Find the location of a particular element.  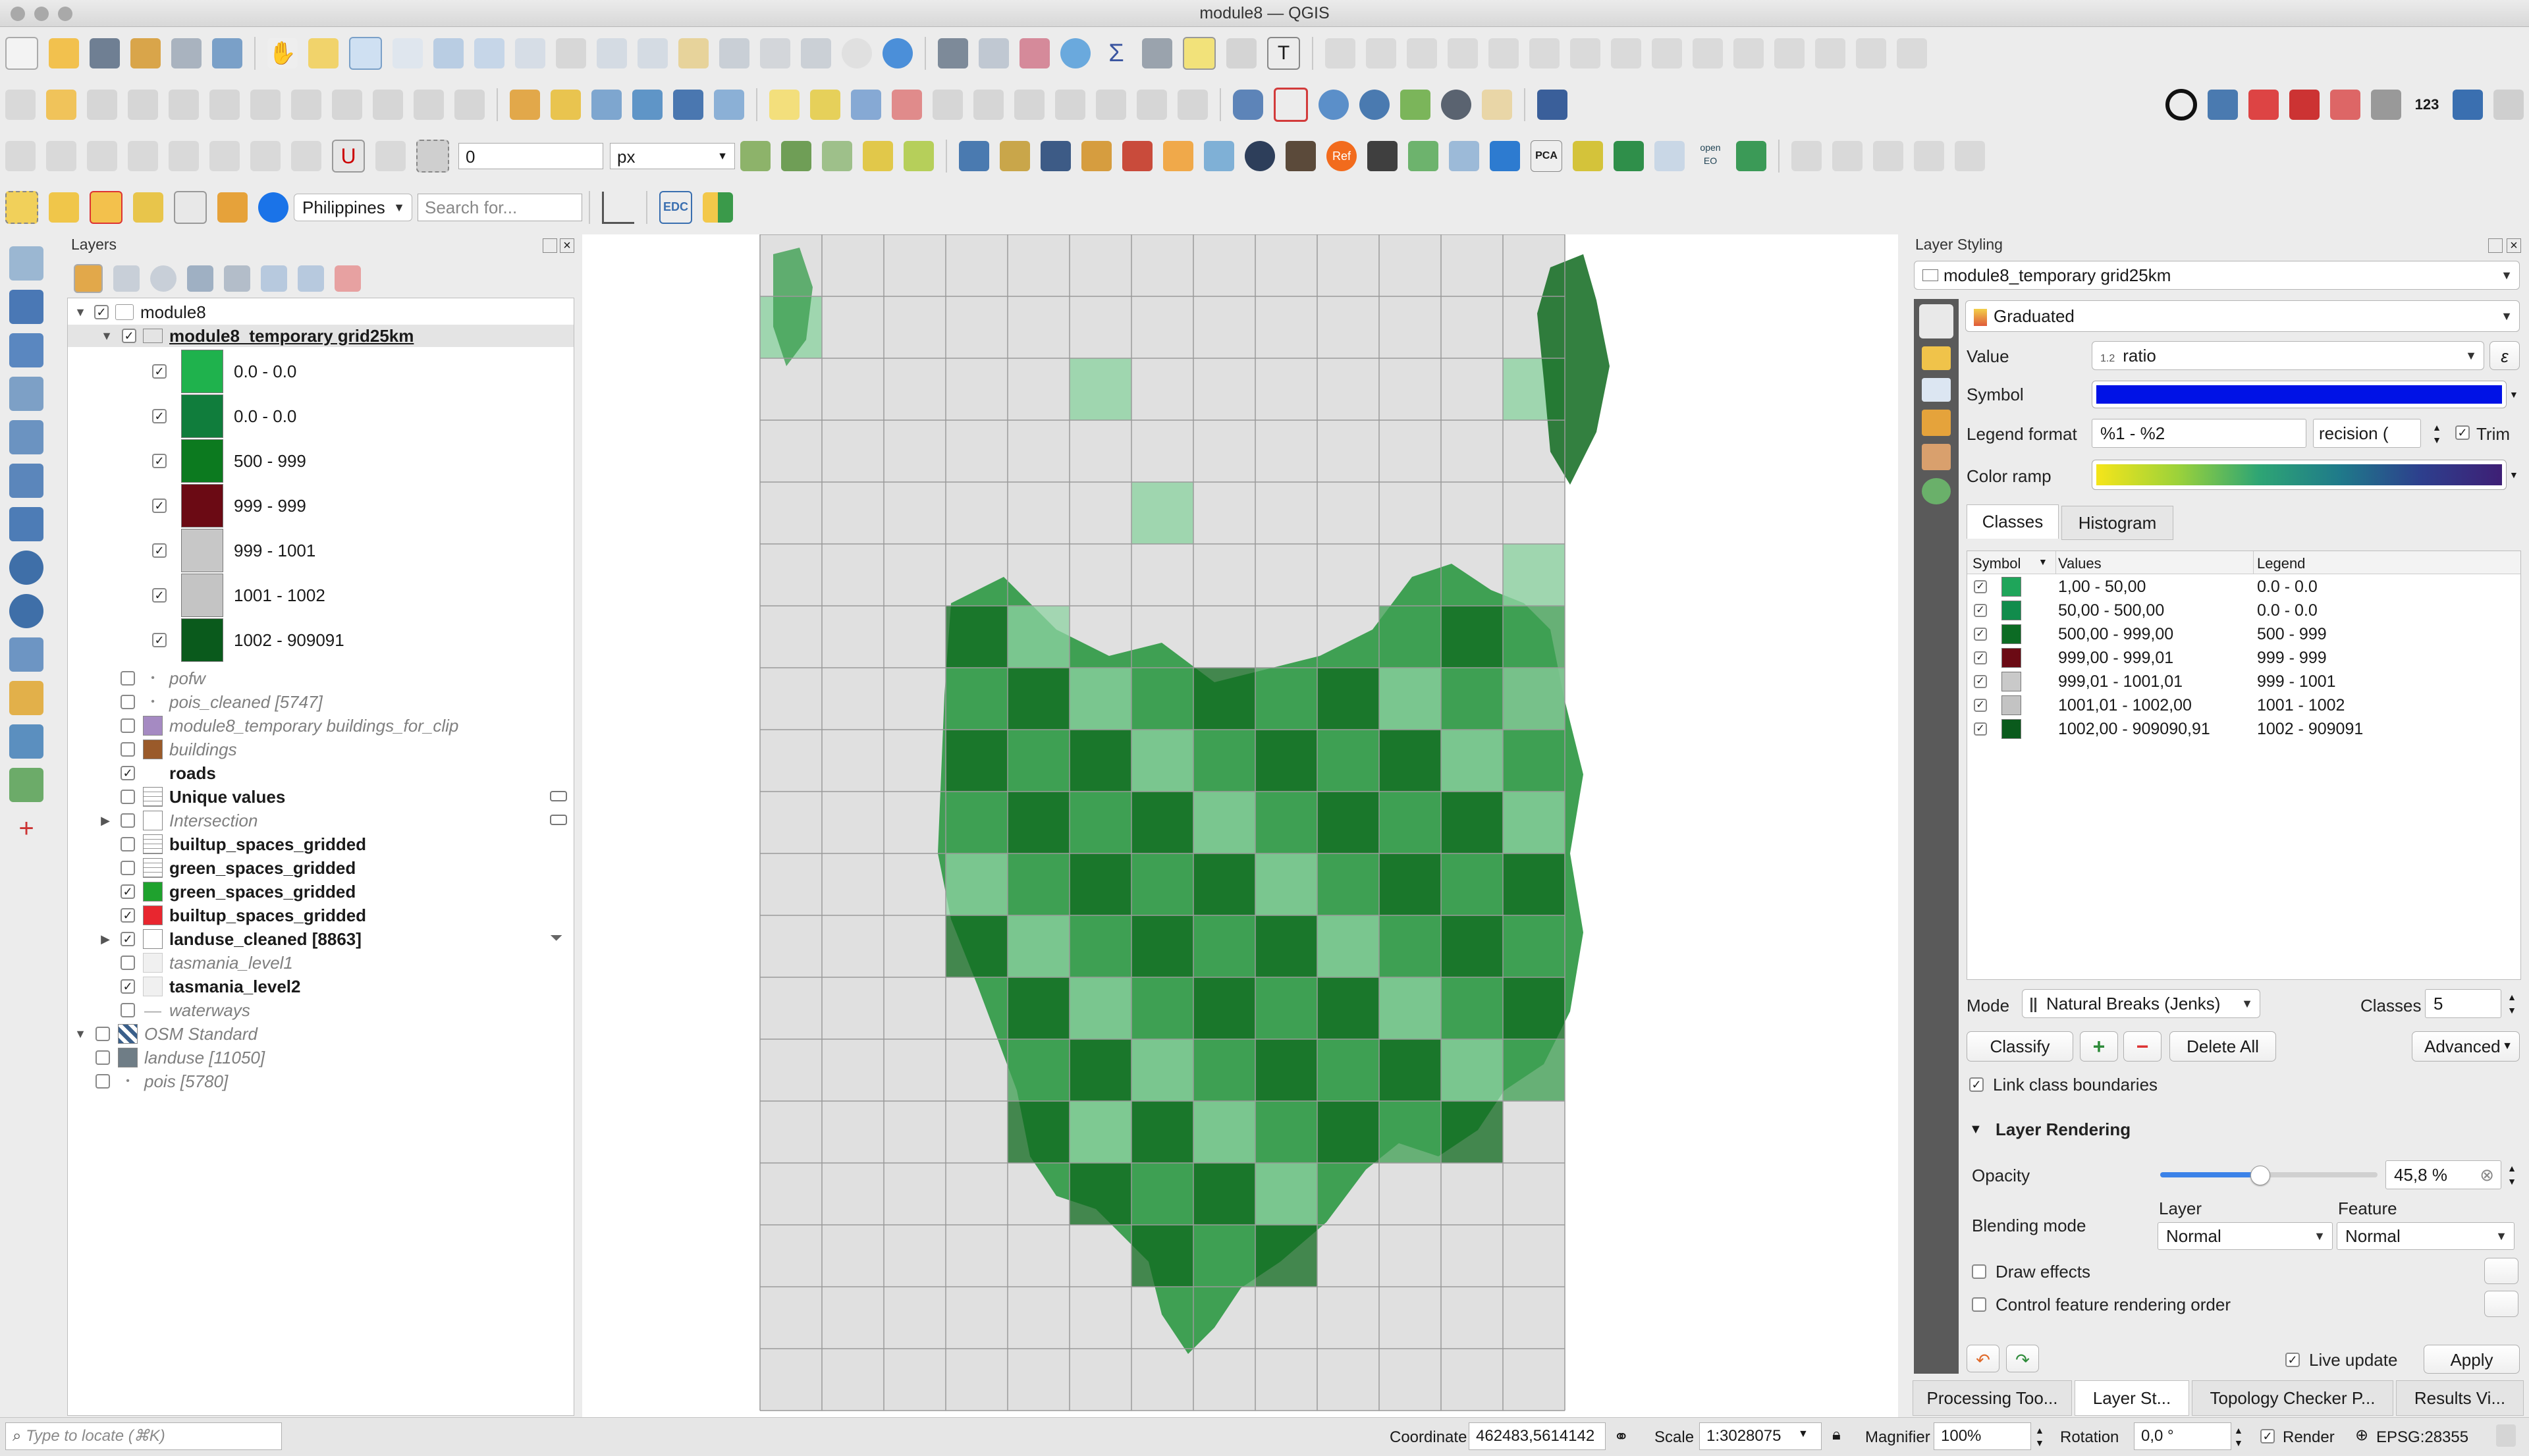

select-by-location-icon is located at coordinates (148, 207).